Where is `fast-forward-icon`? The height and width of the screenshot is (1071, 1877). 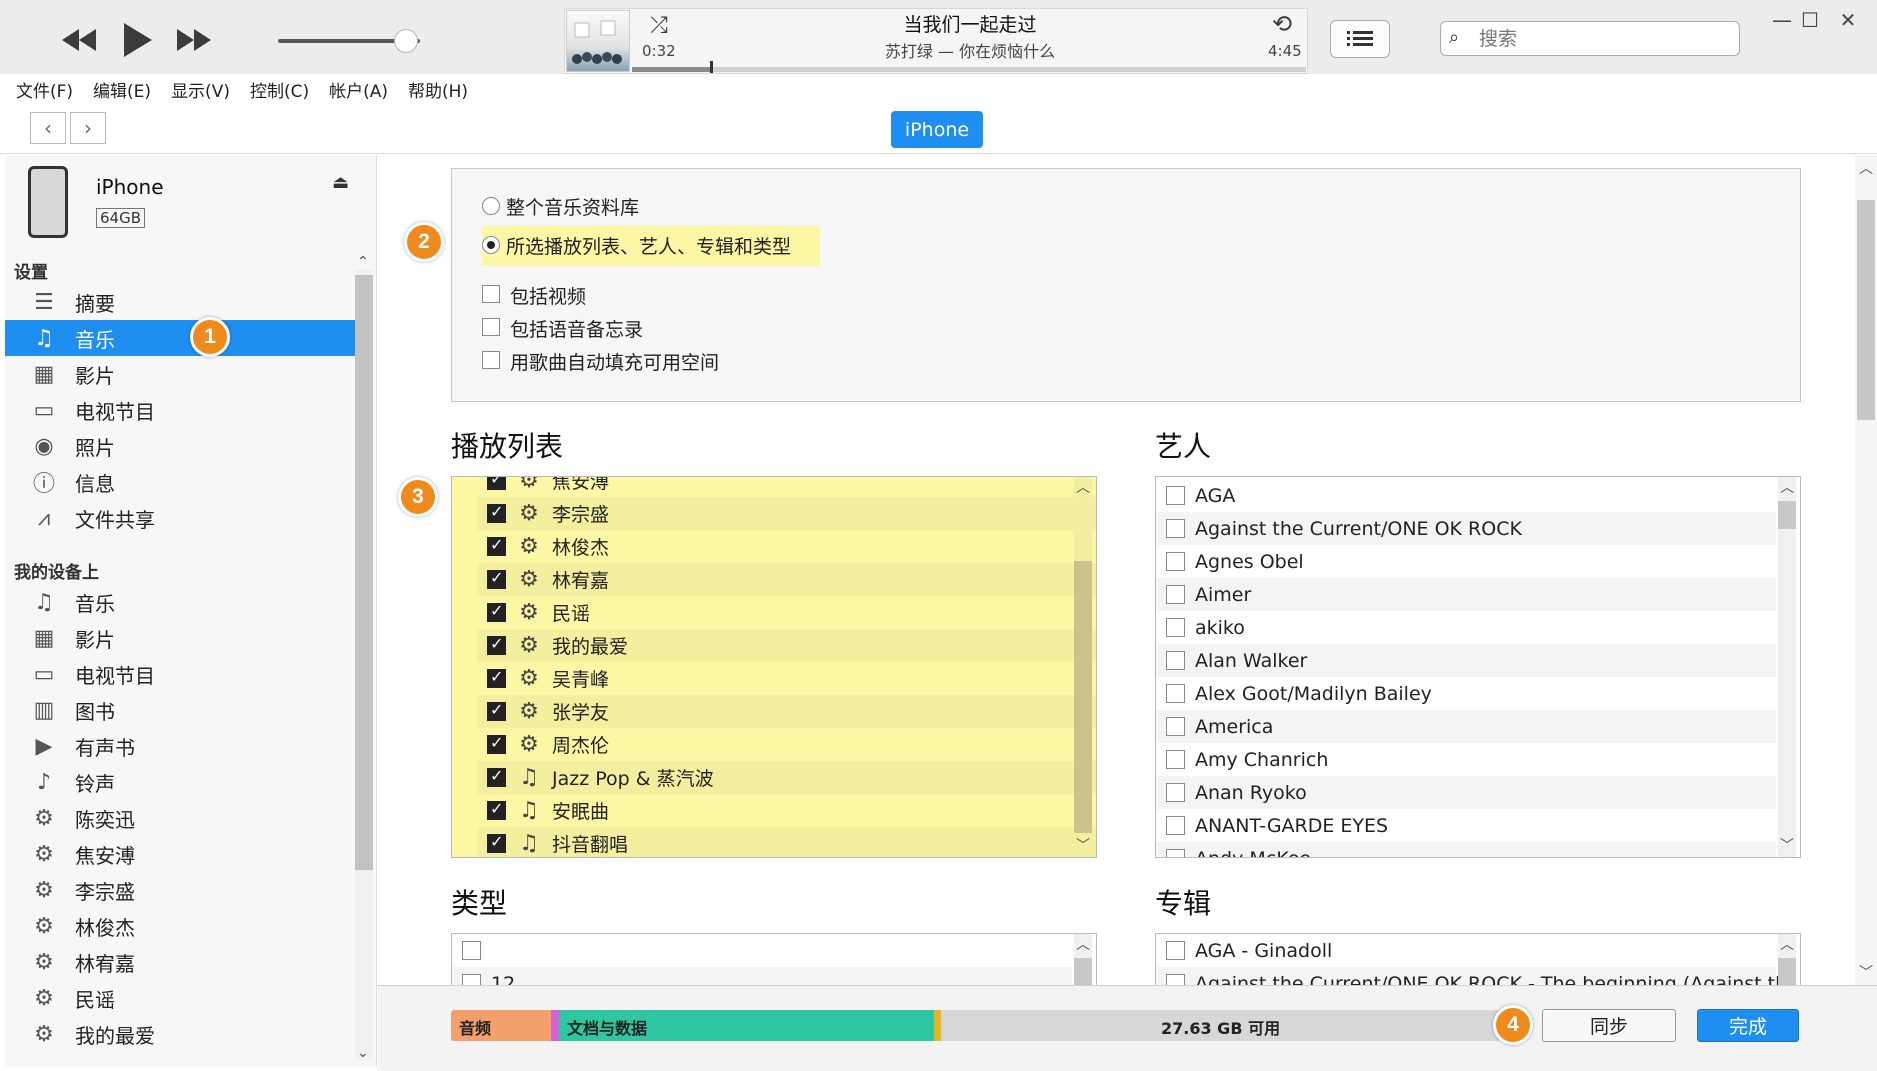
fast-forward-icon is located at coordinates (194, 40).